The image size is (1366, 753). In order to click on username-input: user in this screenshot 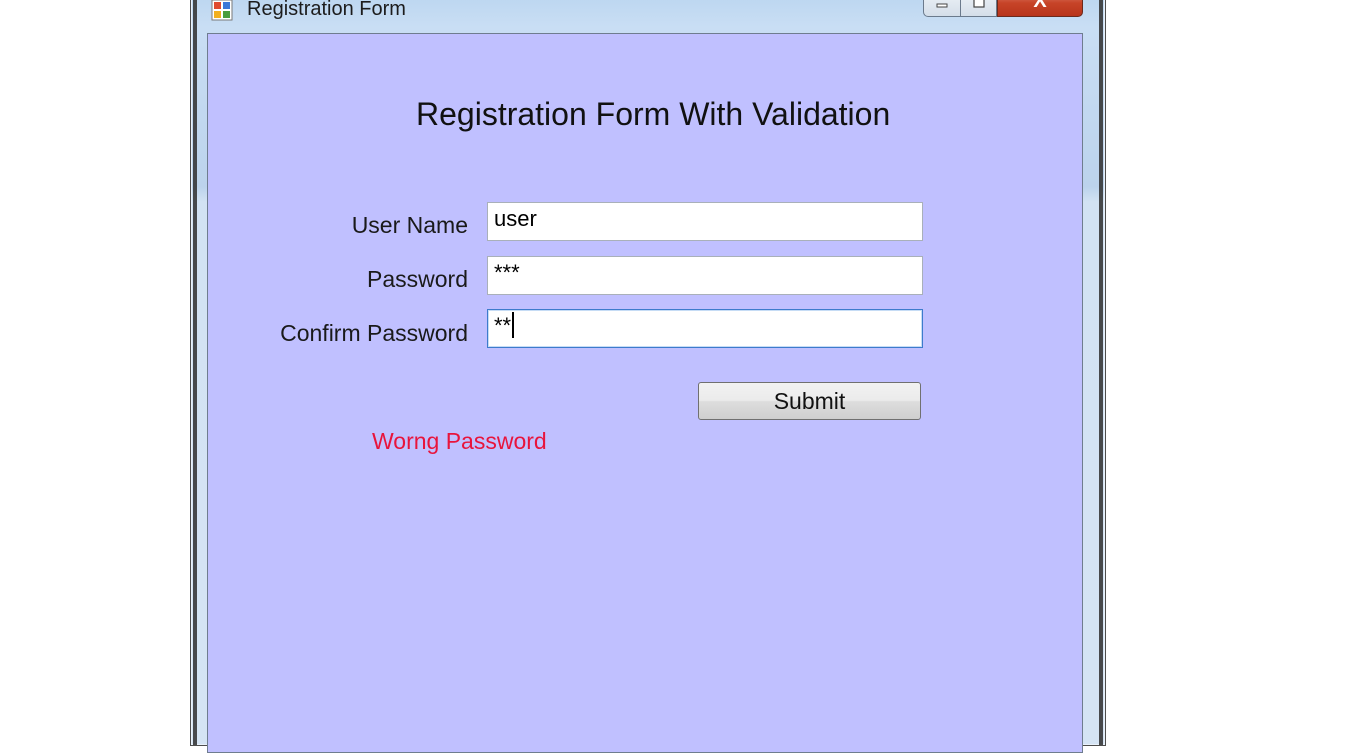, I will do `click(705, 221)`.